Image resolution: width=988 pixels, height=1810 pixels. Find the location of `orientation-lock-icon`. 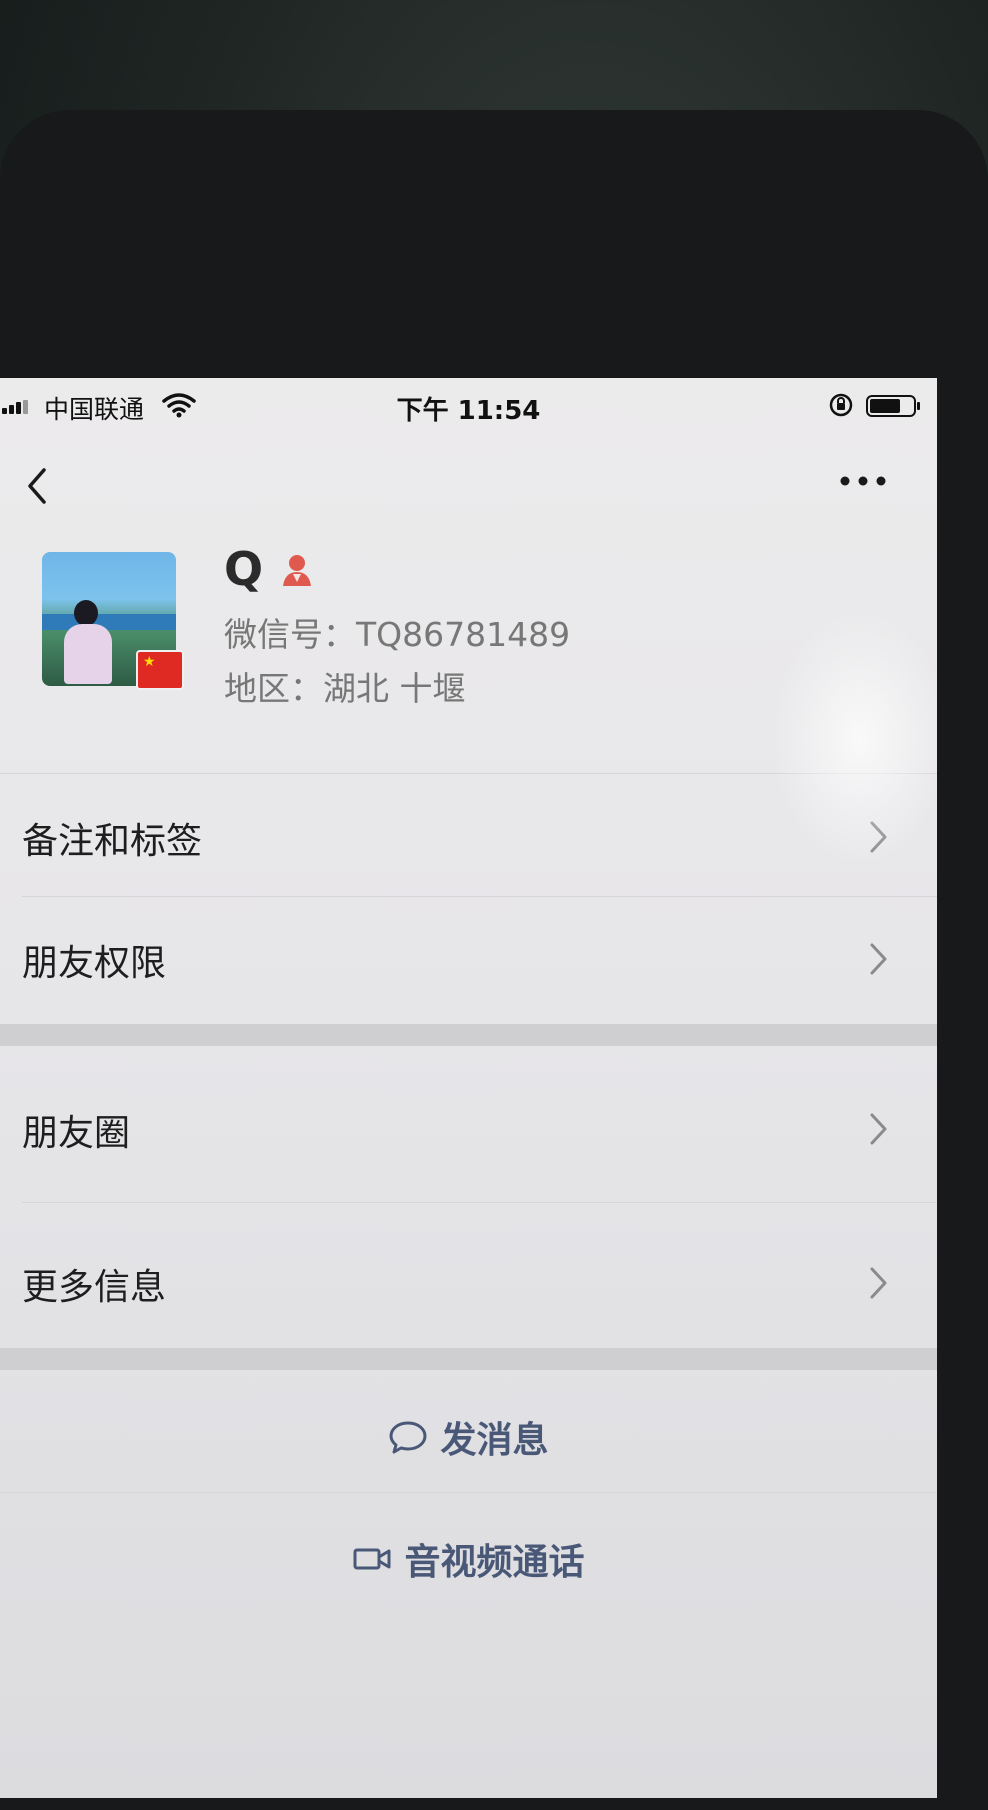

orientation-lock-icon is located at coordinates (841, 405).